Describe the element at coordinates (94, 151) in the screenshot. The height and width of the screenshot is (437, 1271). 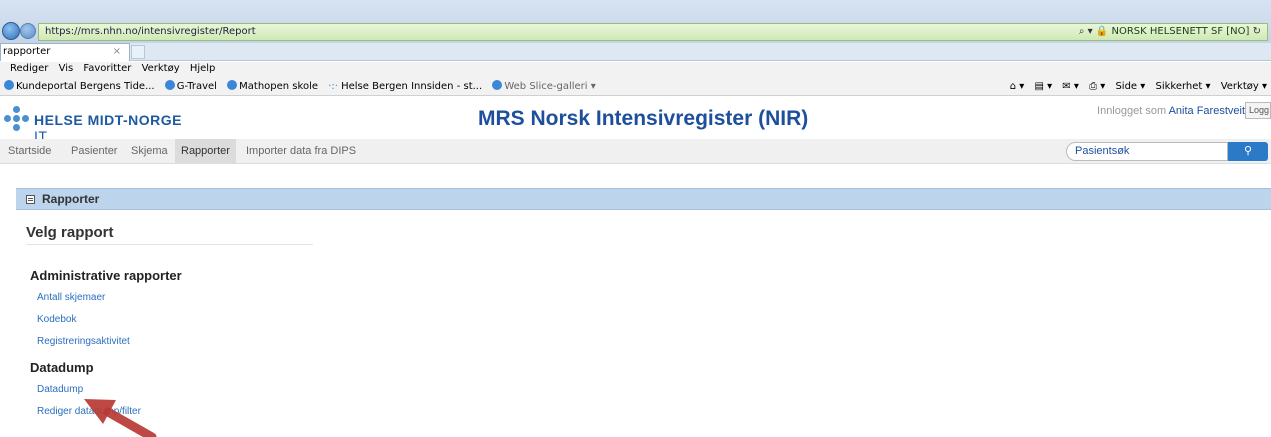
I see `nav-pasienter: Pasienter` at that location.